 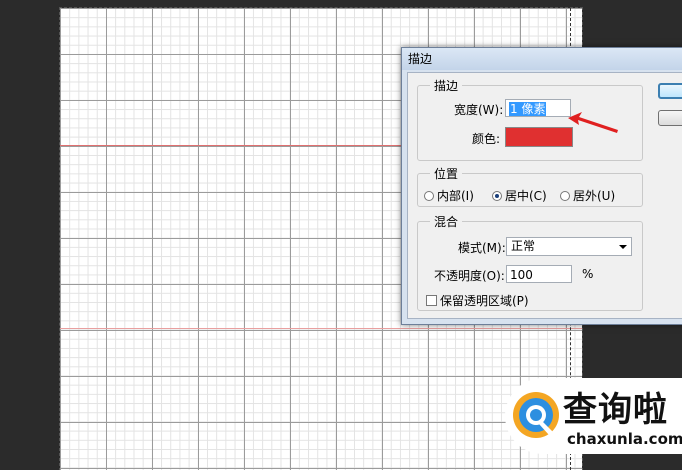 I want to click on preserve-transparency-checkbox: 保留透明区域(P), so click(x=477, y=300).